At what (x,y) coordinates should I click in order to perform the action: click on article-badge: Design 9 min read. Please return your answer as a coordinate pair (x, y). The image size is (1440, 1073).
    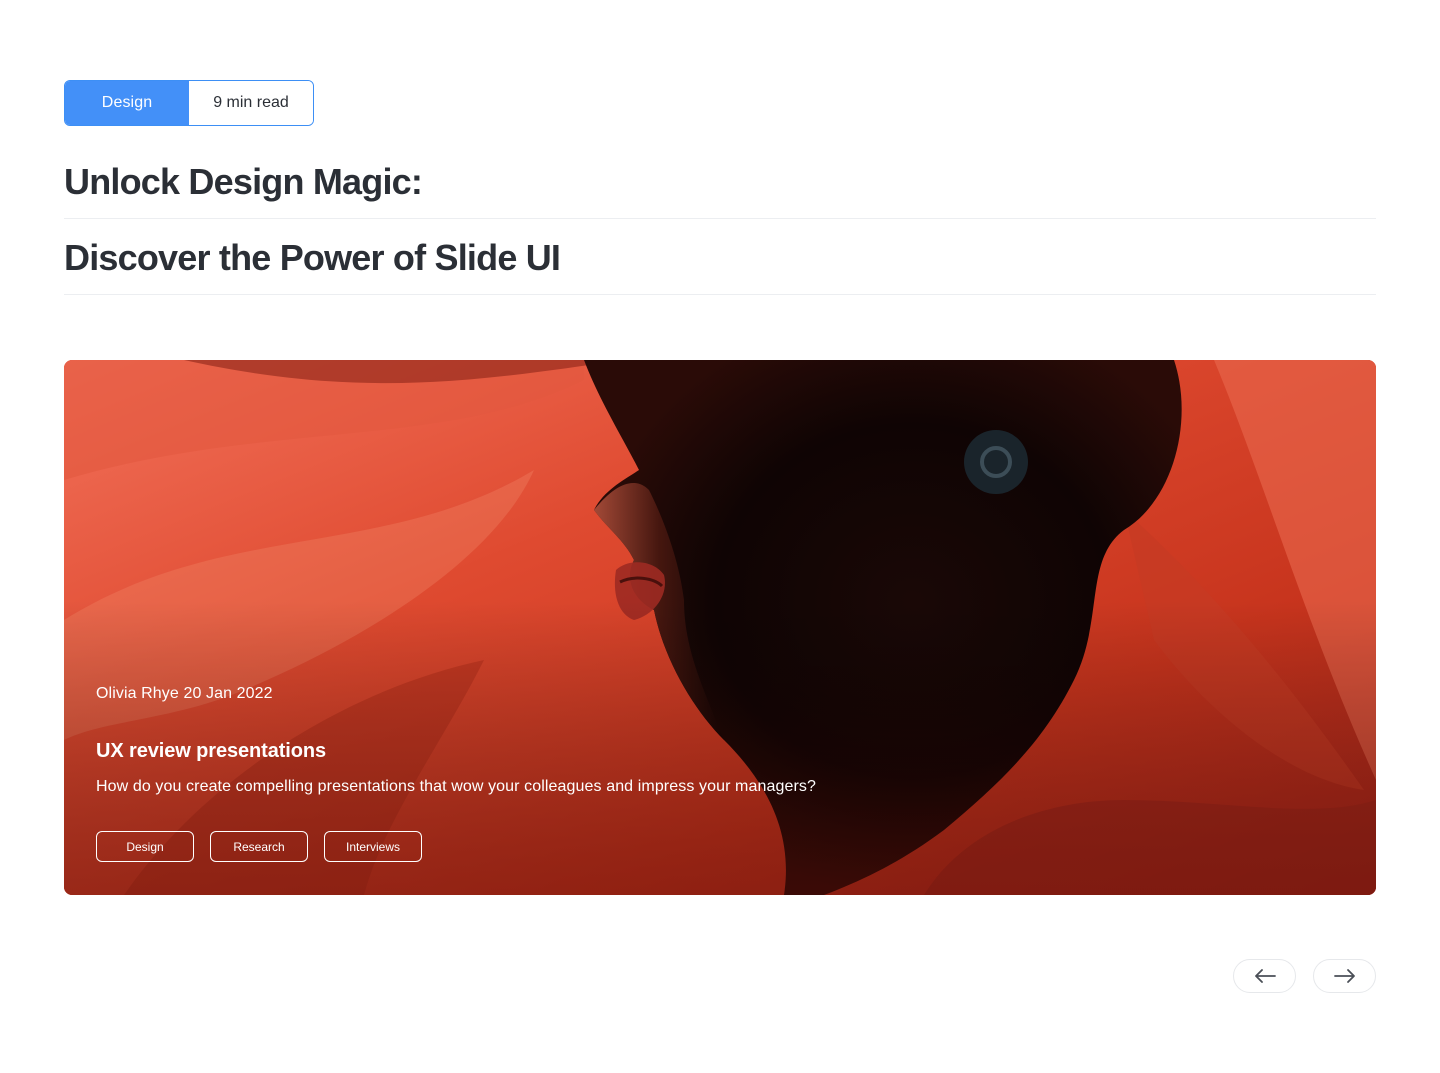
    Looking at the image, I should click on (189, 103).